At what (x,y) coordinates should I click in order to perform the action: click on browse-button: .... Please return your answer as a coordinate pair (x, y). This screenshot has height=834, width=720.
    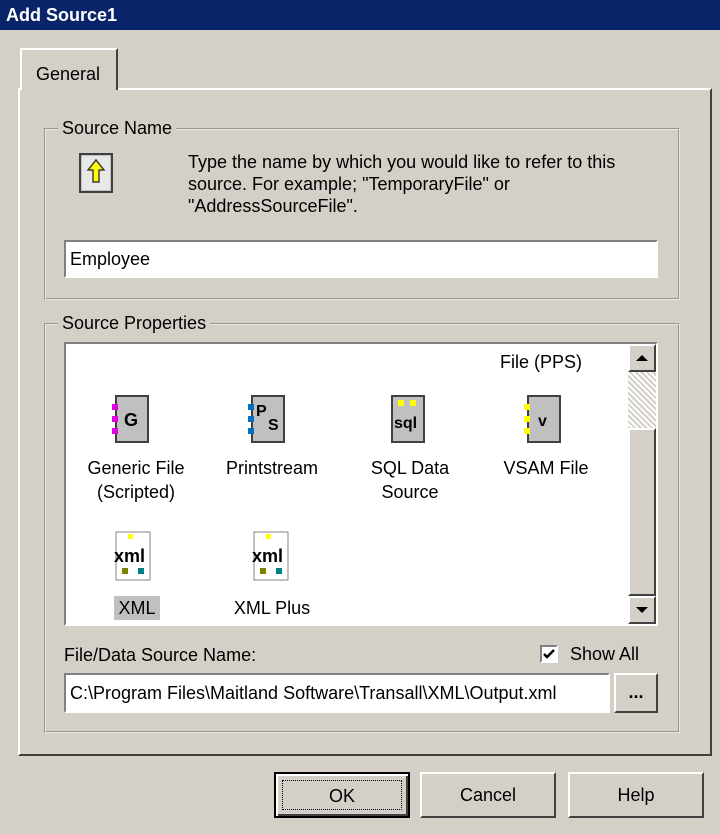
    Looking at the image, I should click on (636, 693).